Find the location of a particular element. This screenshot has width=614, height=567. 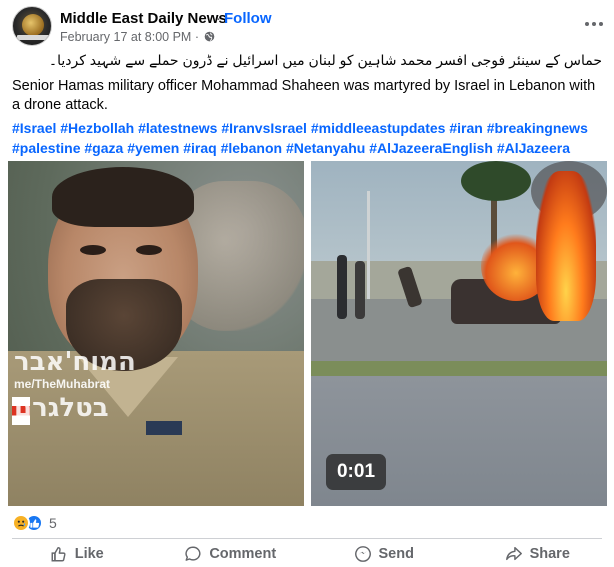

sad-reaction-icon is located at coordinates (21, 523).